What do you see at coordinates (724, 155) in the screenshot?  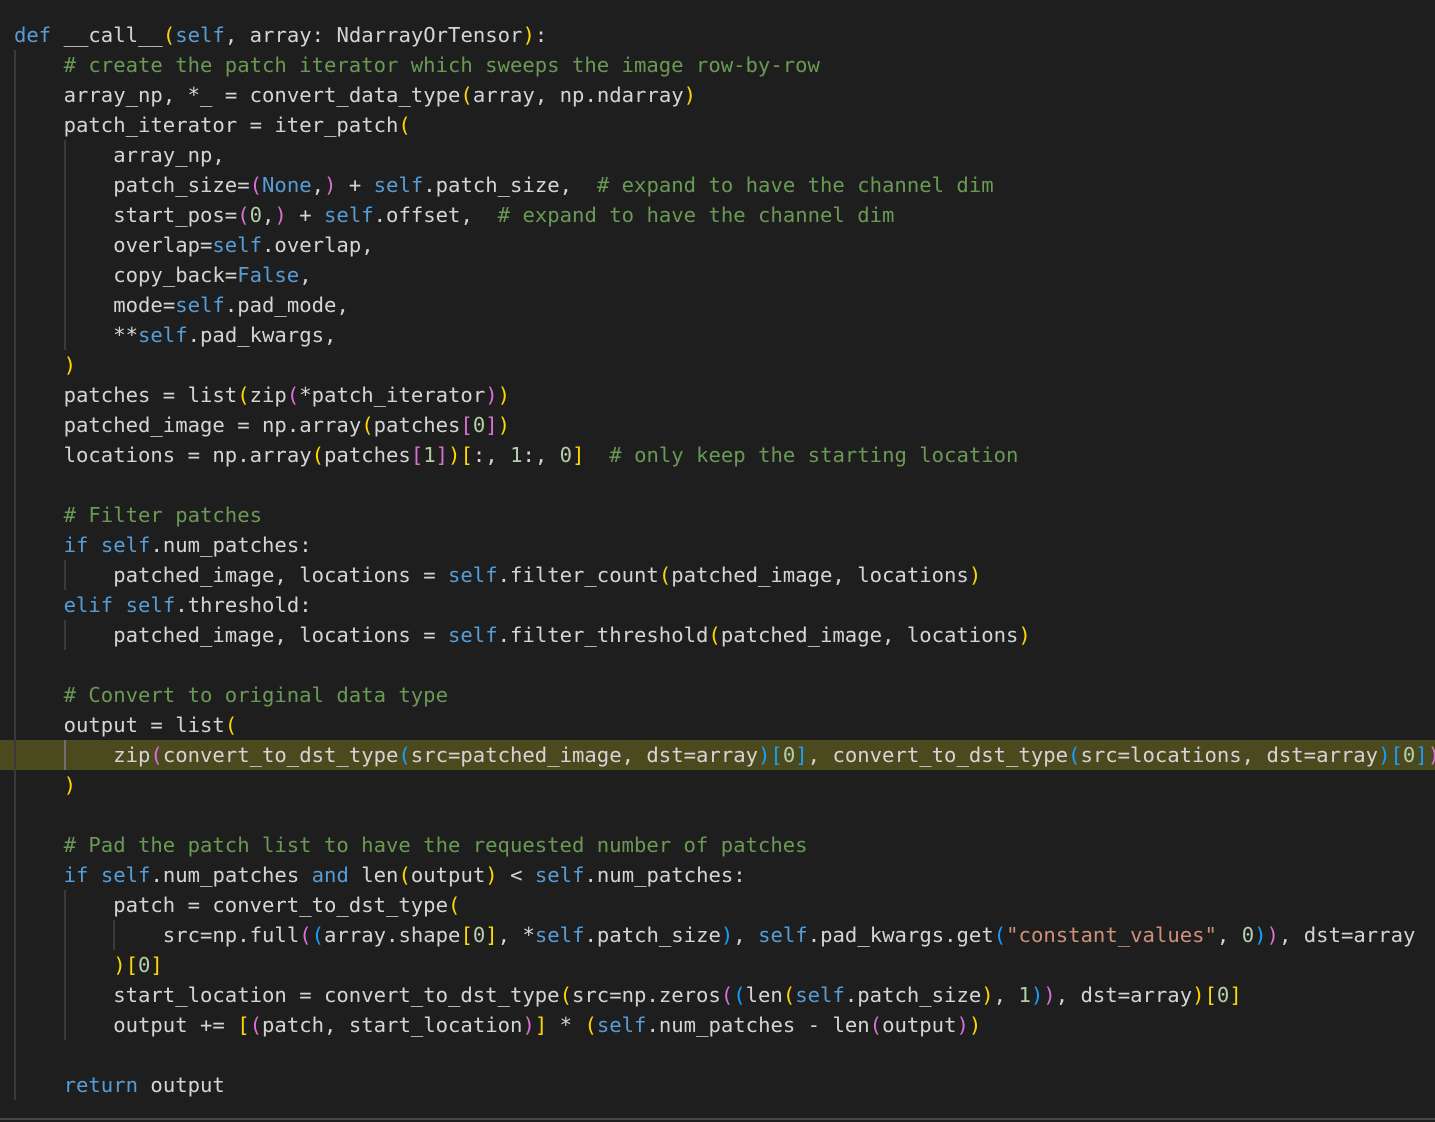 I see `code-line: array_np,` at bounding box center [724, 155].